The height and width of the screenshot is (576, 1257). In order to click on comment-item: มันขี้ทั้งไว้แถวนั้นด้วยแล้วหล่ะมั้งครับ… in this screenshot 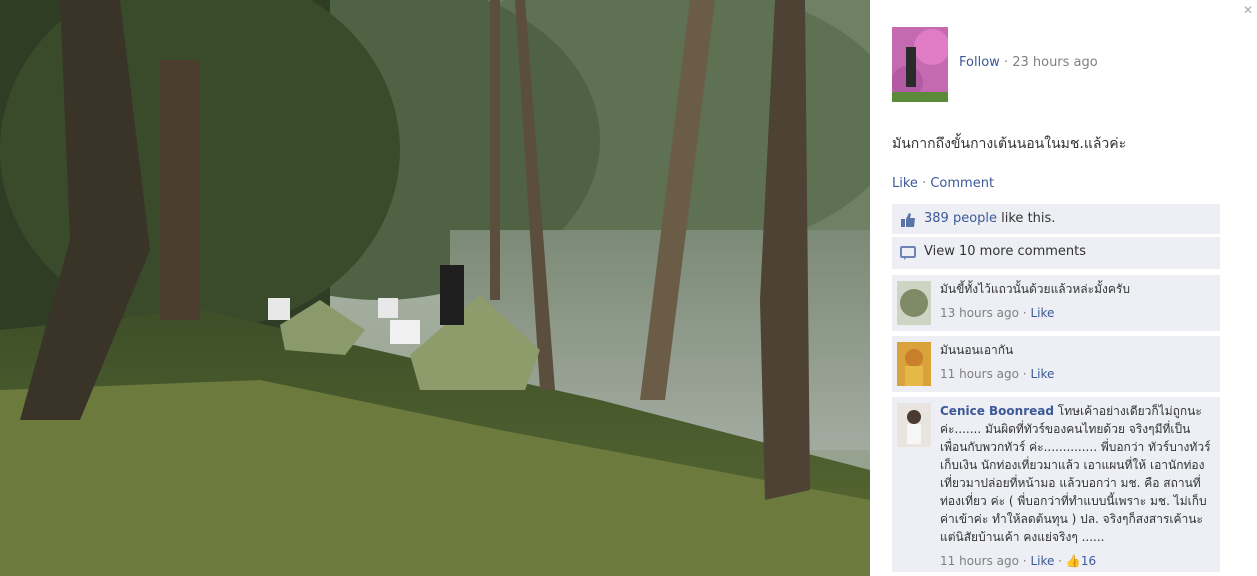, I will do `click(1056, 303)`.